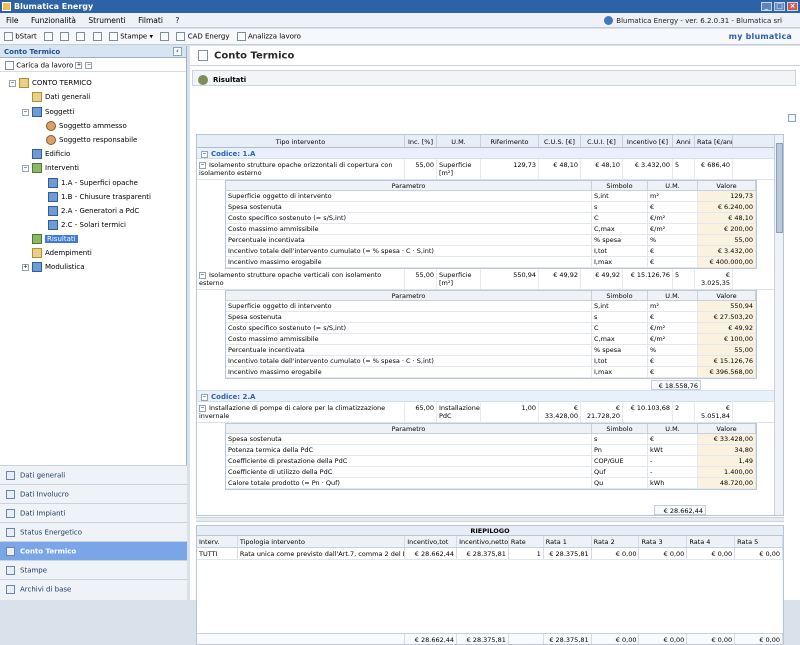  I want to click on subtotal-row: € 18.558,76, so click(490, 385).